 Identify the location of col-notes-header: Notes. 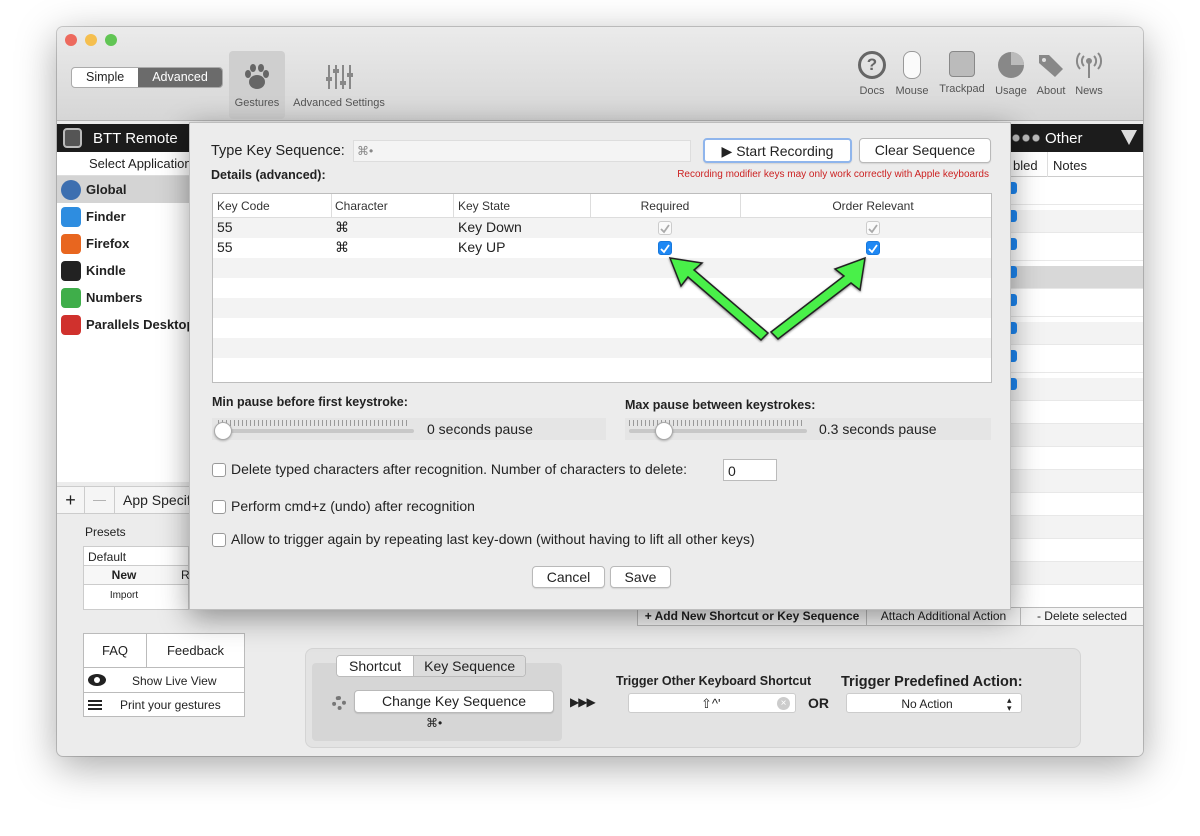
(1070, 165).